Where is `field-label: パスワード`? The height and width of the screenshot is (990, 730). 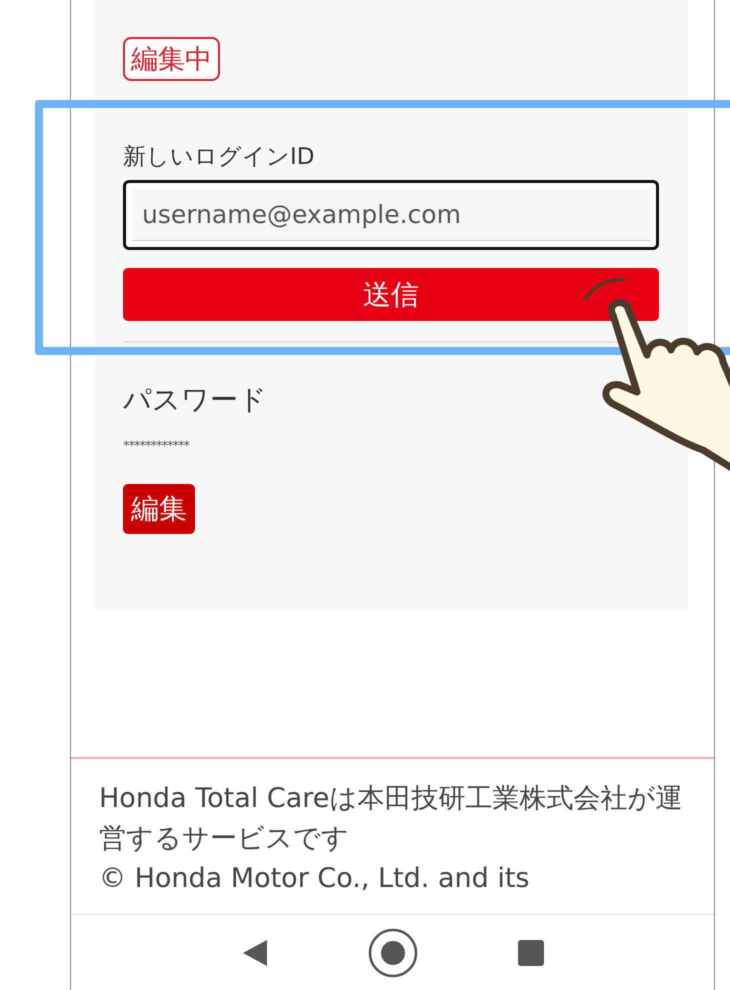
field-label: パスワード is located at coordinates (195, 400).